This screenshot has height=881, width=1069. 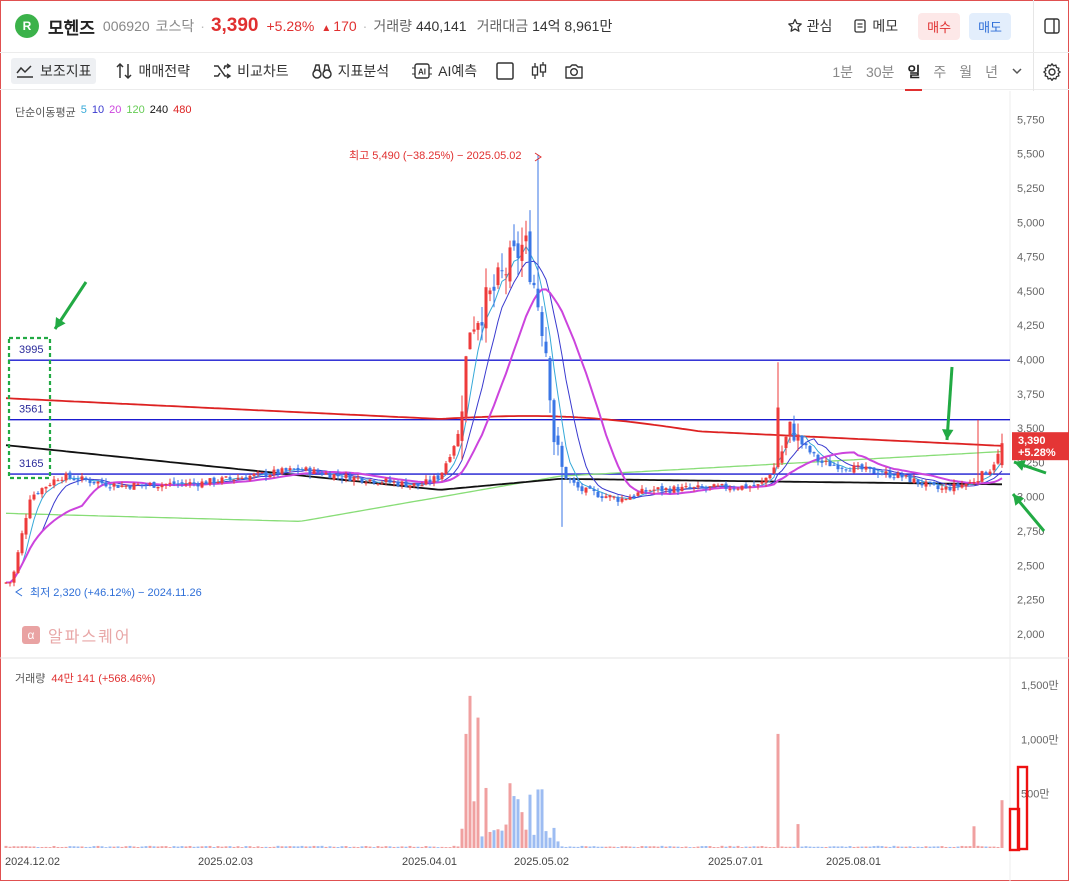 I want to click on ma-legend-label: 단순이동평균, so click(x=45, y=113).